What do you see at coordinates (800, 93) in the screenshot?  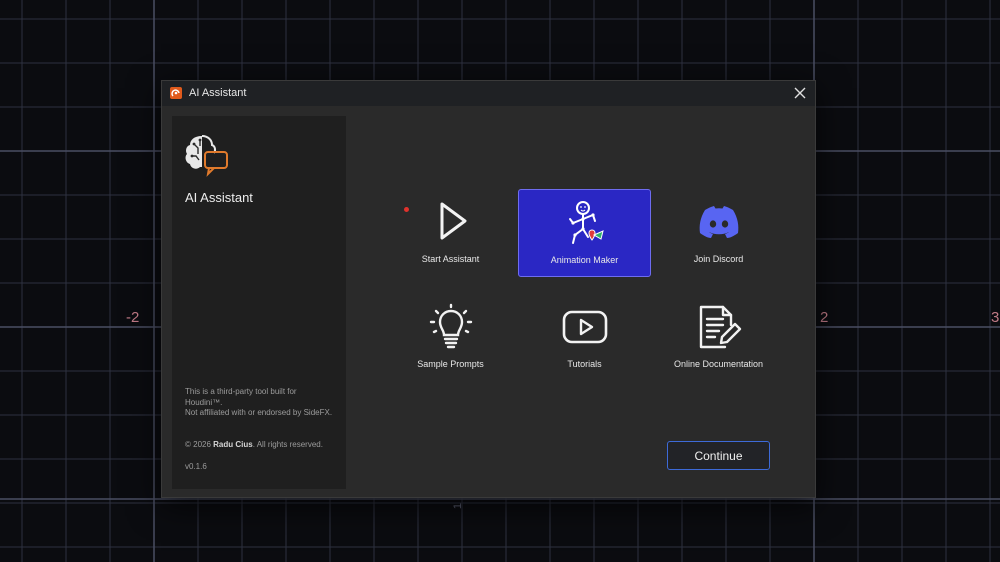 I see `close-icon` at bounding box center [800, 93].